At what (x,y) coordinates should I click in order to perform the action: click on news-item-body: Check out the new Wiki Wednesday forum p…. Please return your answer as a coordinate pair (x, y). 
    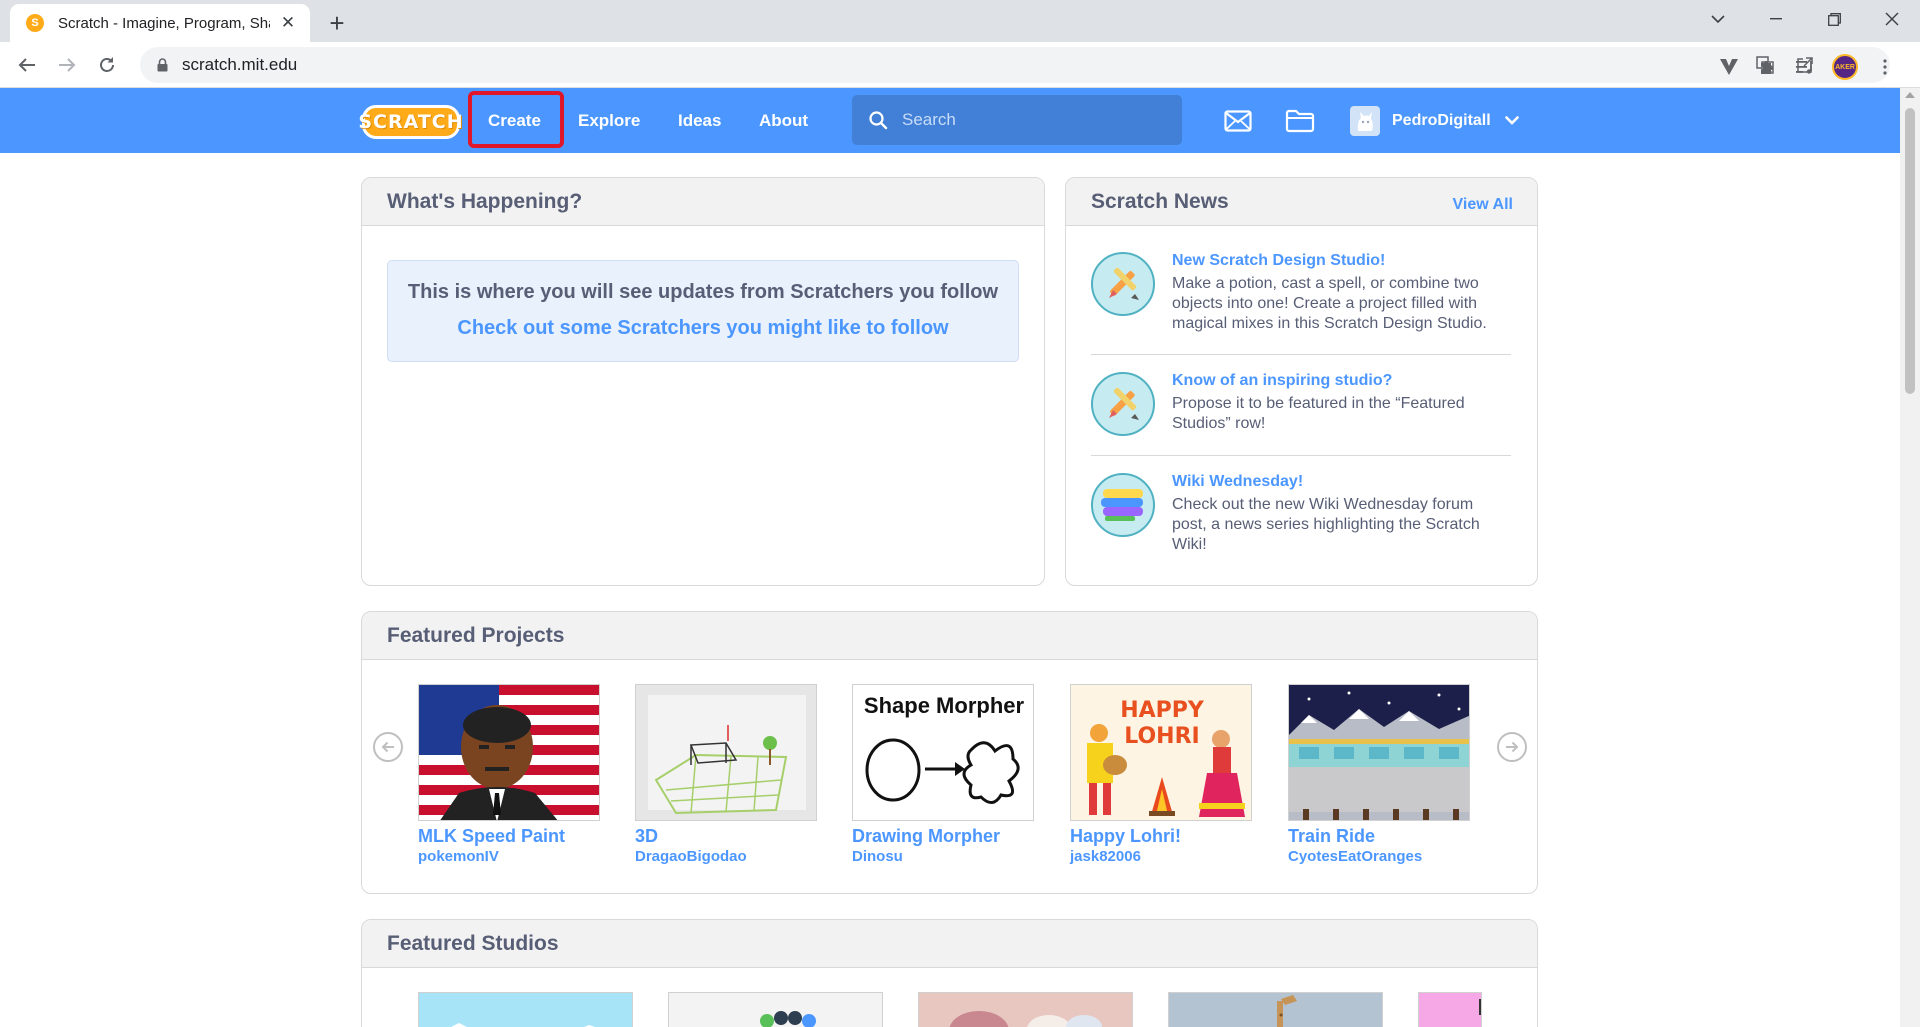
    Looking at the image, I should click on (1326, 524).